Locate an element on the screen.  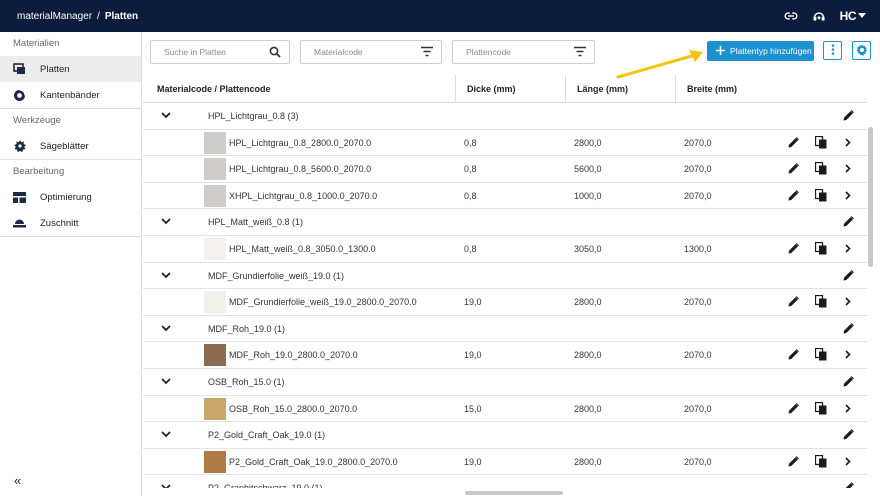
account-menu-icon: HC is located at coordinates (853, 16).